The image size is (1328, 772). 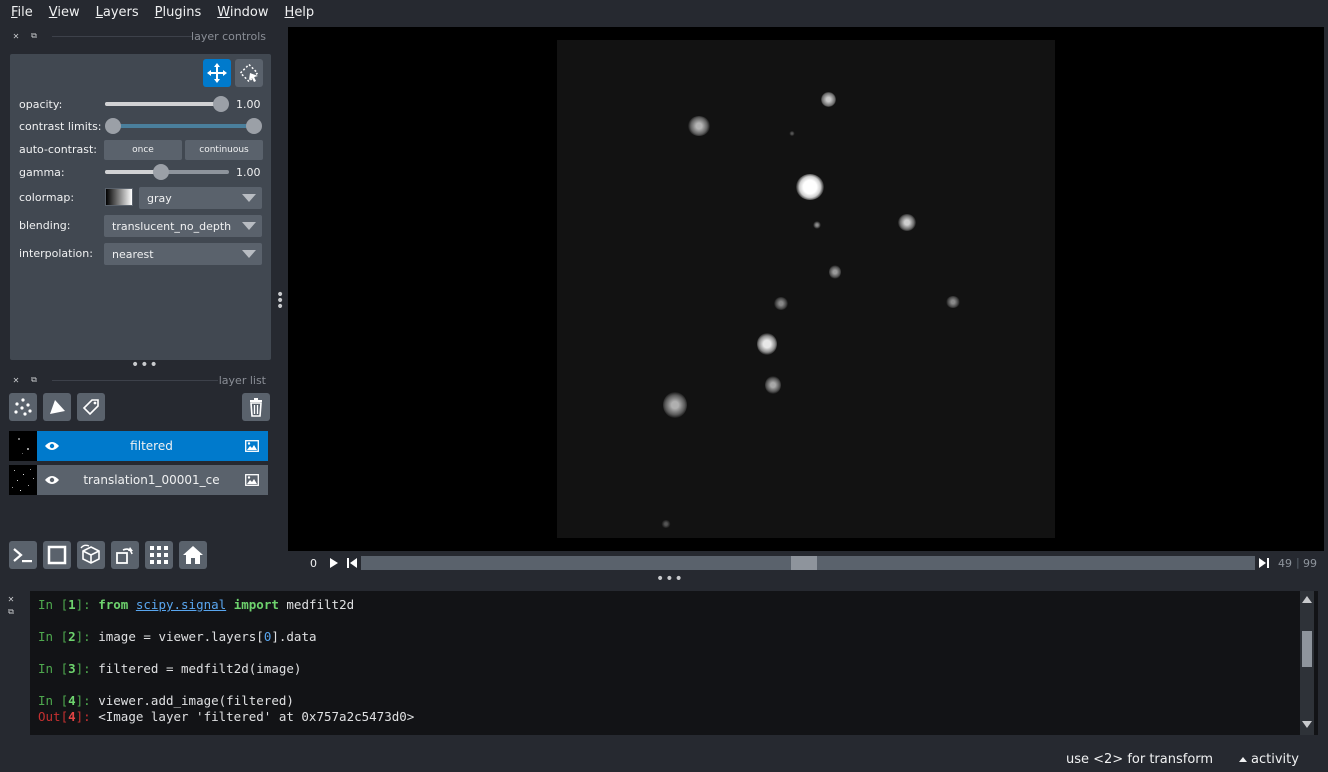 What do you see at coordinates (248, 172) in the screenshot?
I see `gamma-value: 1.00` at bounding box center [248, 172].